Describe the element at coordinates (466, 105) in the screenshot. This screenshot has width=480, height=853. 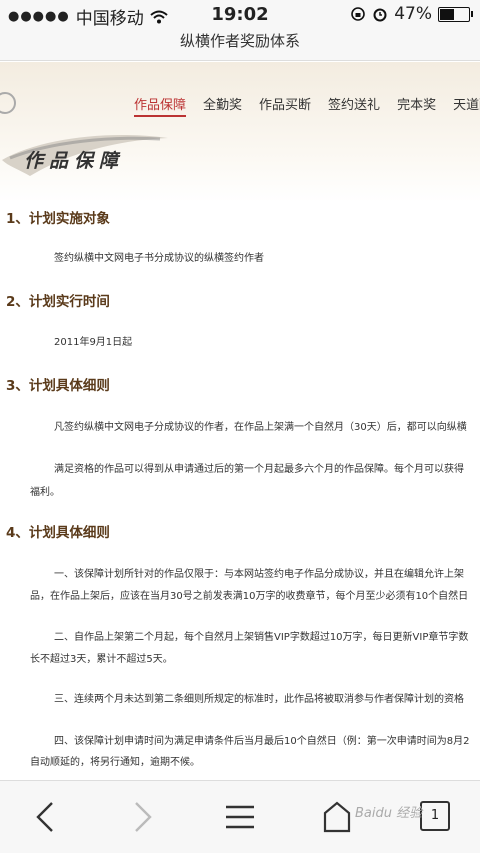
I see `nav-tab-diligence: 天道酬勤` at that location.